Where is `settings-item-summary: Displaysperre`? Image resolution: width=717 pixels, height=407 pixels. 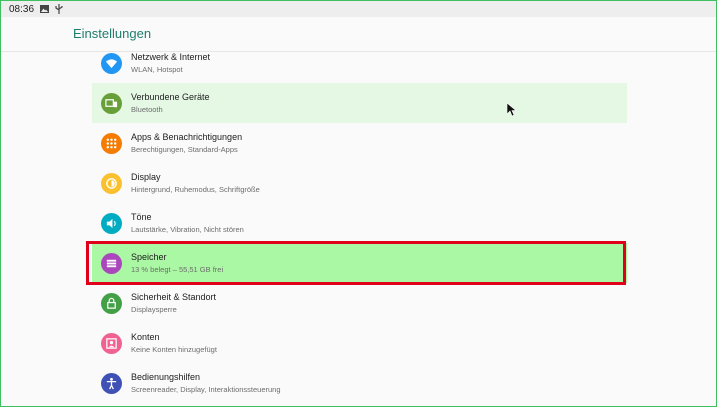
settings-item-summary: Displaysperre is located at coordinates (154, 309).